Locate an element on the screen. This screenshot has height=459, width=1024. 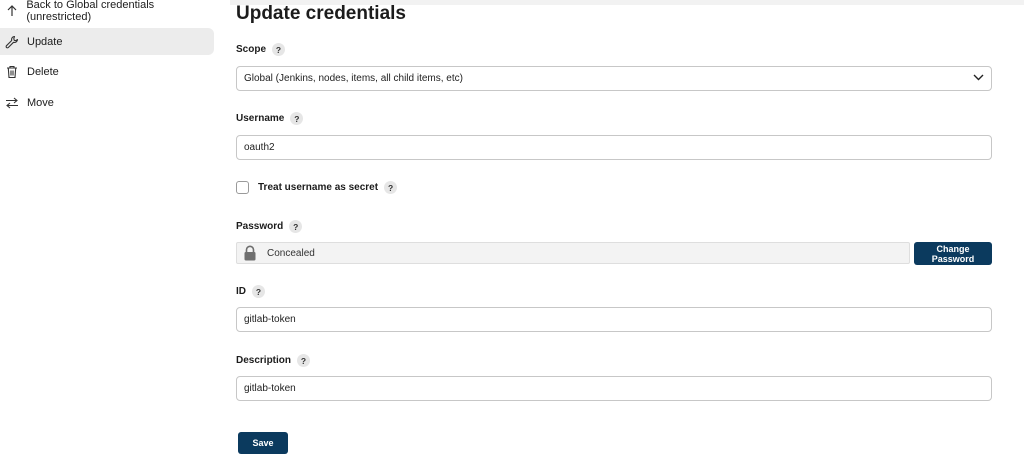
trash-icon is located at coordinates (12, 72).